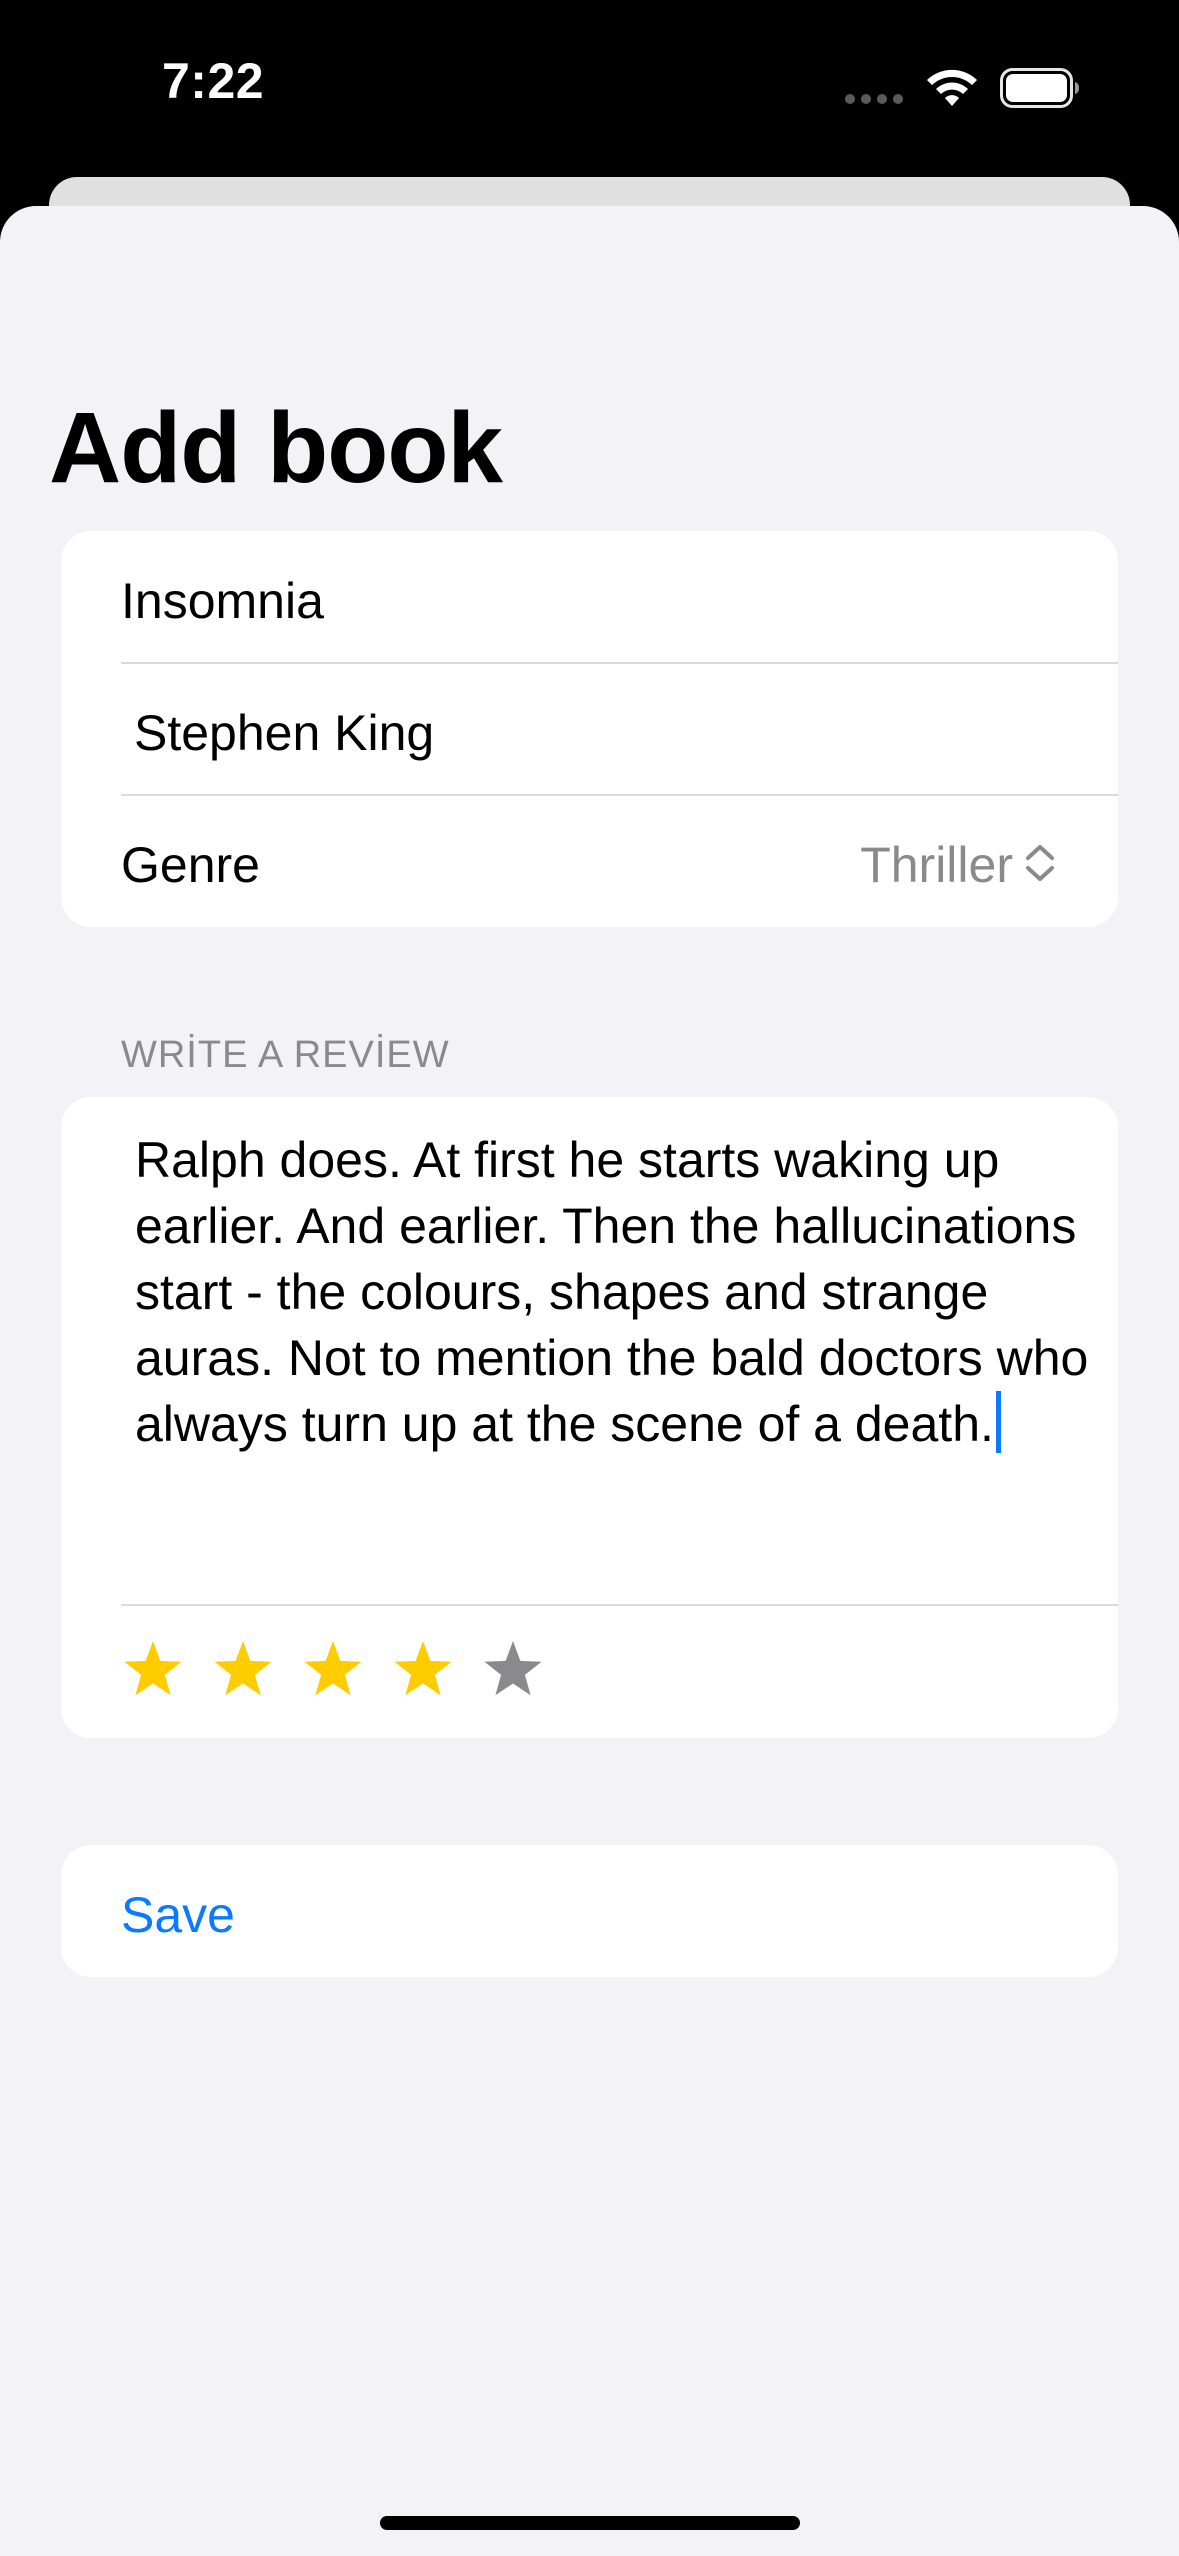 The image size is (1179, 2556). I want to click on text-cursor, so click(998, 1422).